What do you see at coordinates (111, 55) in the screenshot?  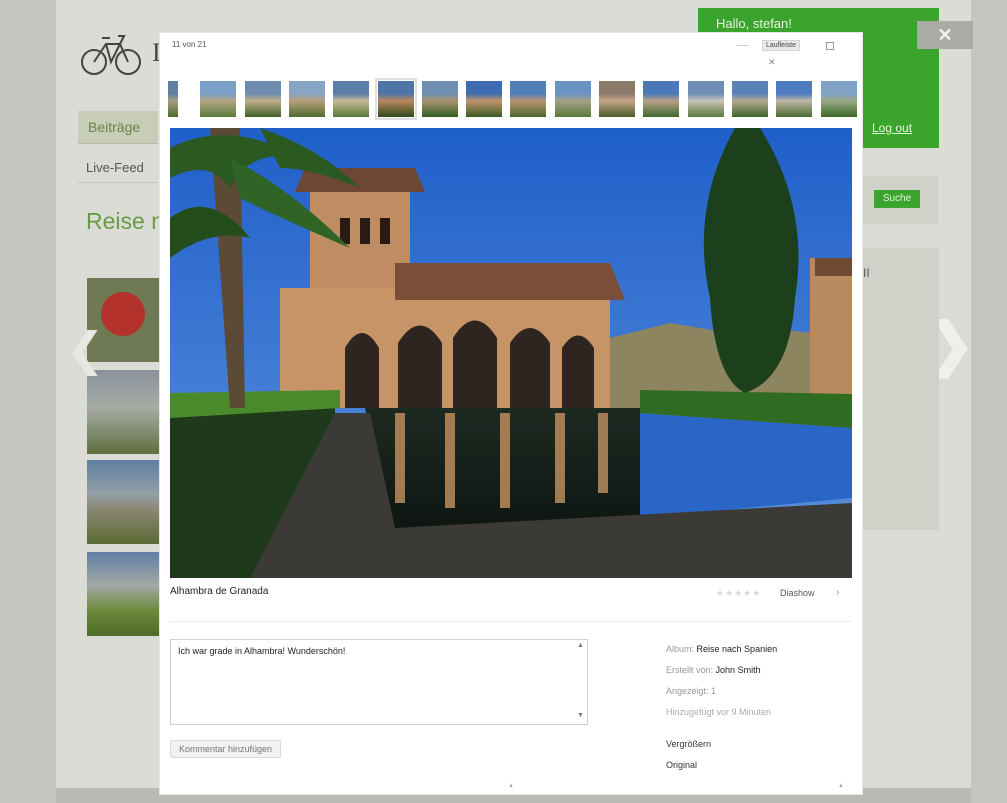 I see `bicycle-icon` at bounding box center [111, 55].